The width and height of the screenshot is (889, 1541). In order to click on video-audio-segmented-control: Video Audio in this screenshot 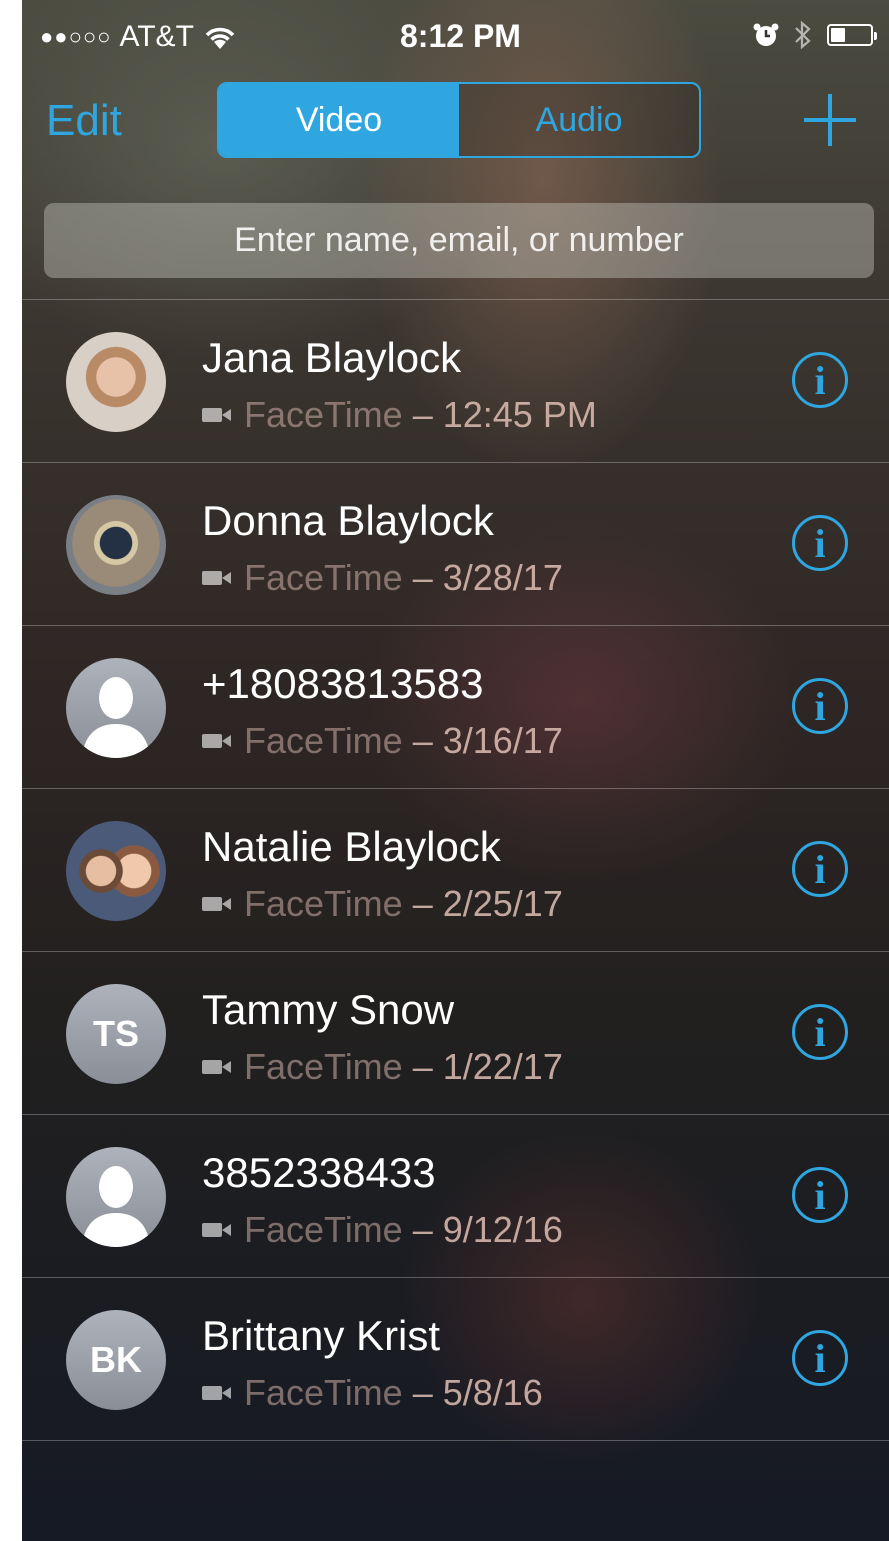, I will do `click(459, 120)`.